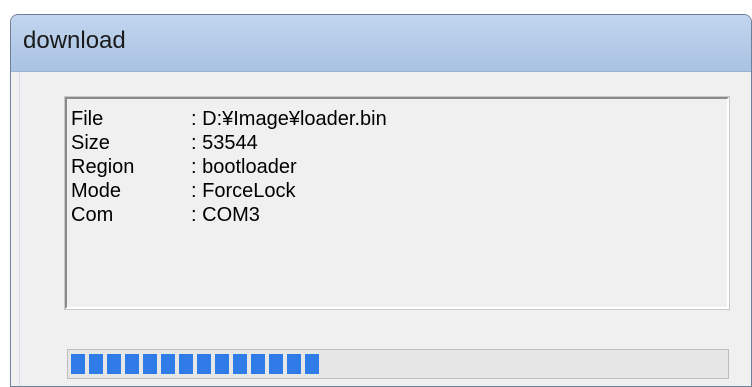 The height and width of the screenshot is (387, 752). I want to click on window-title: download, so click(74, 40).